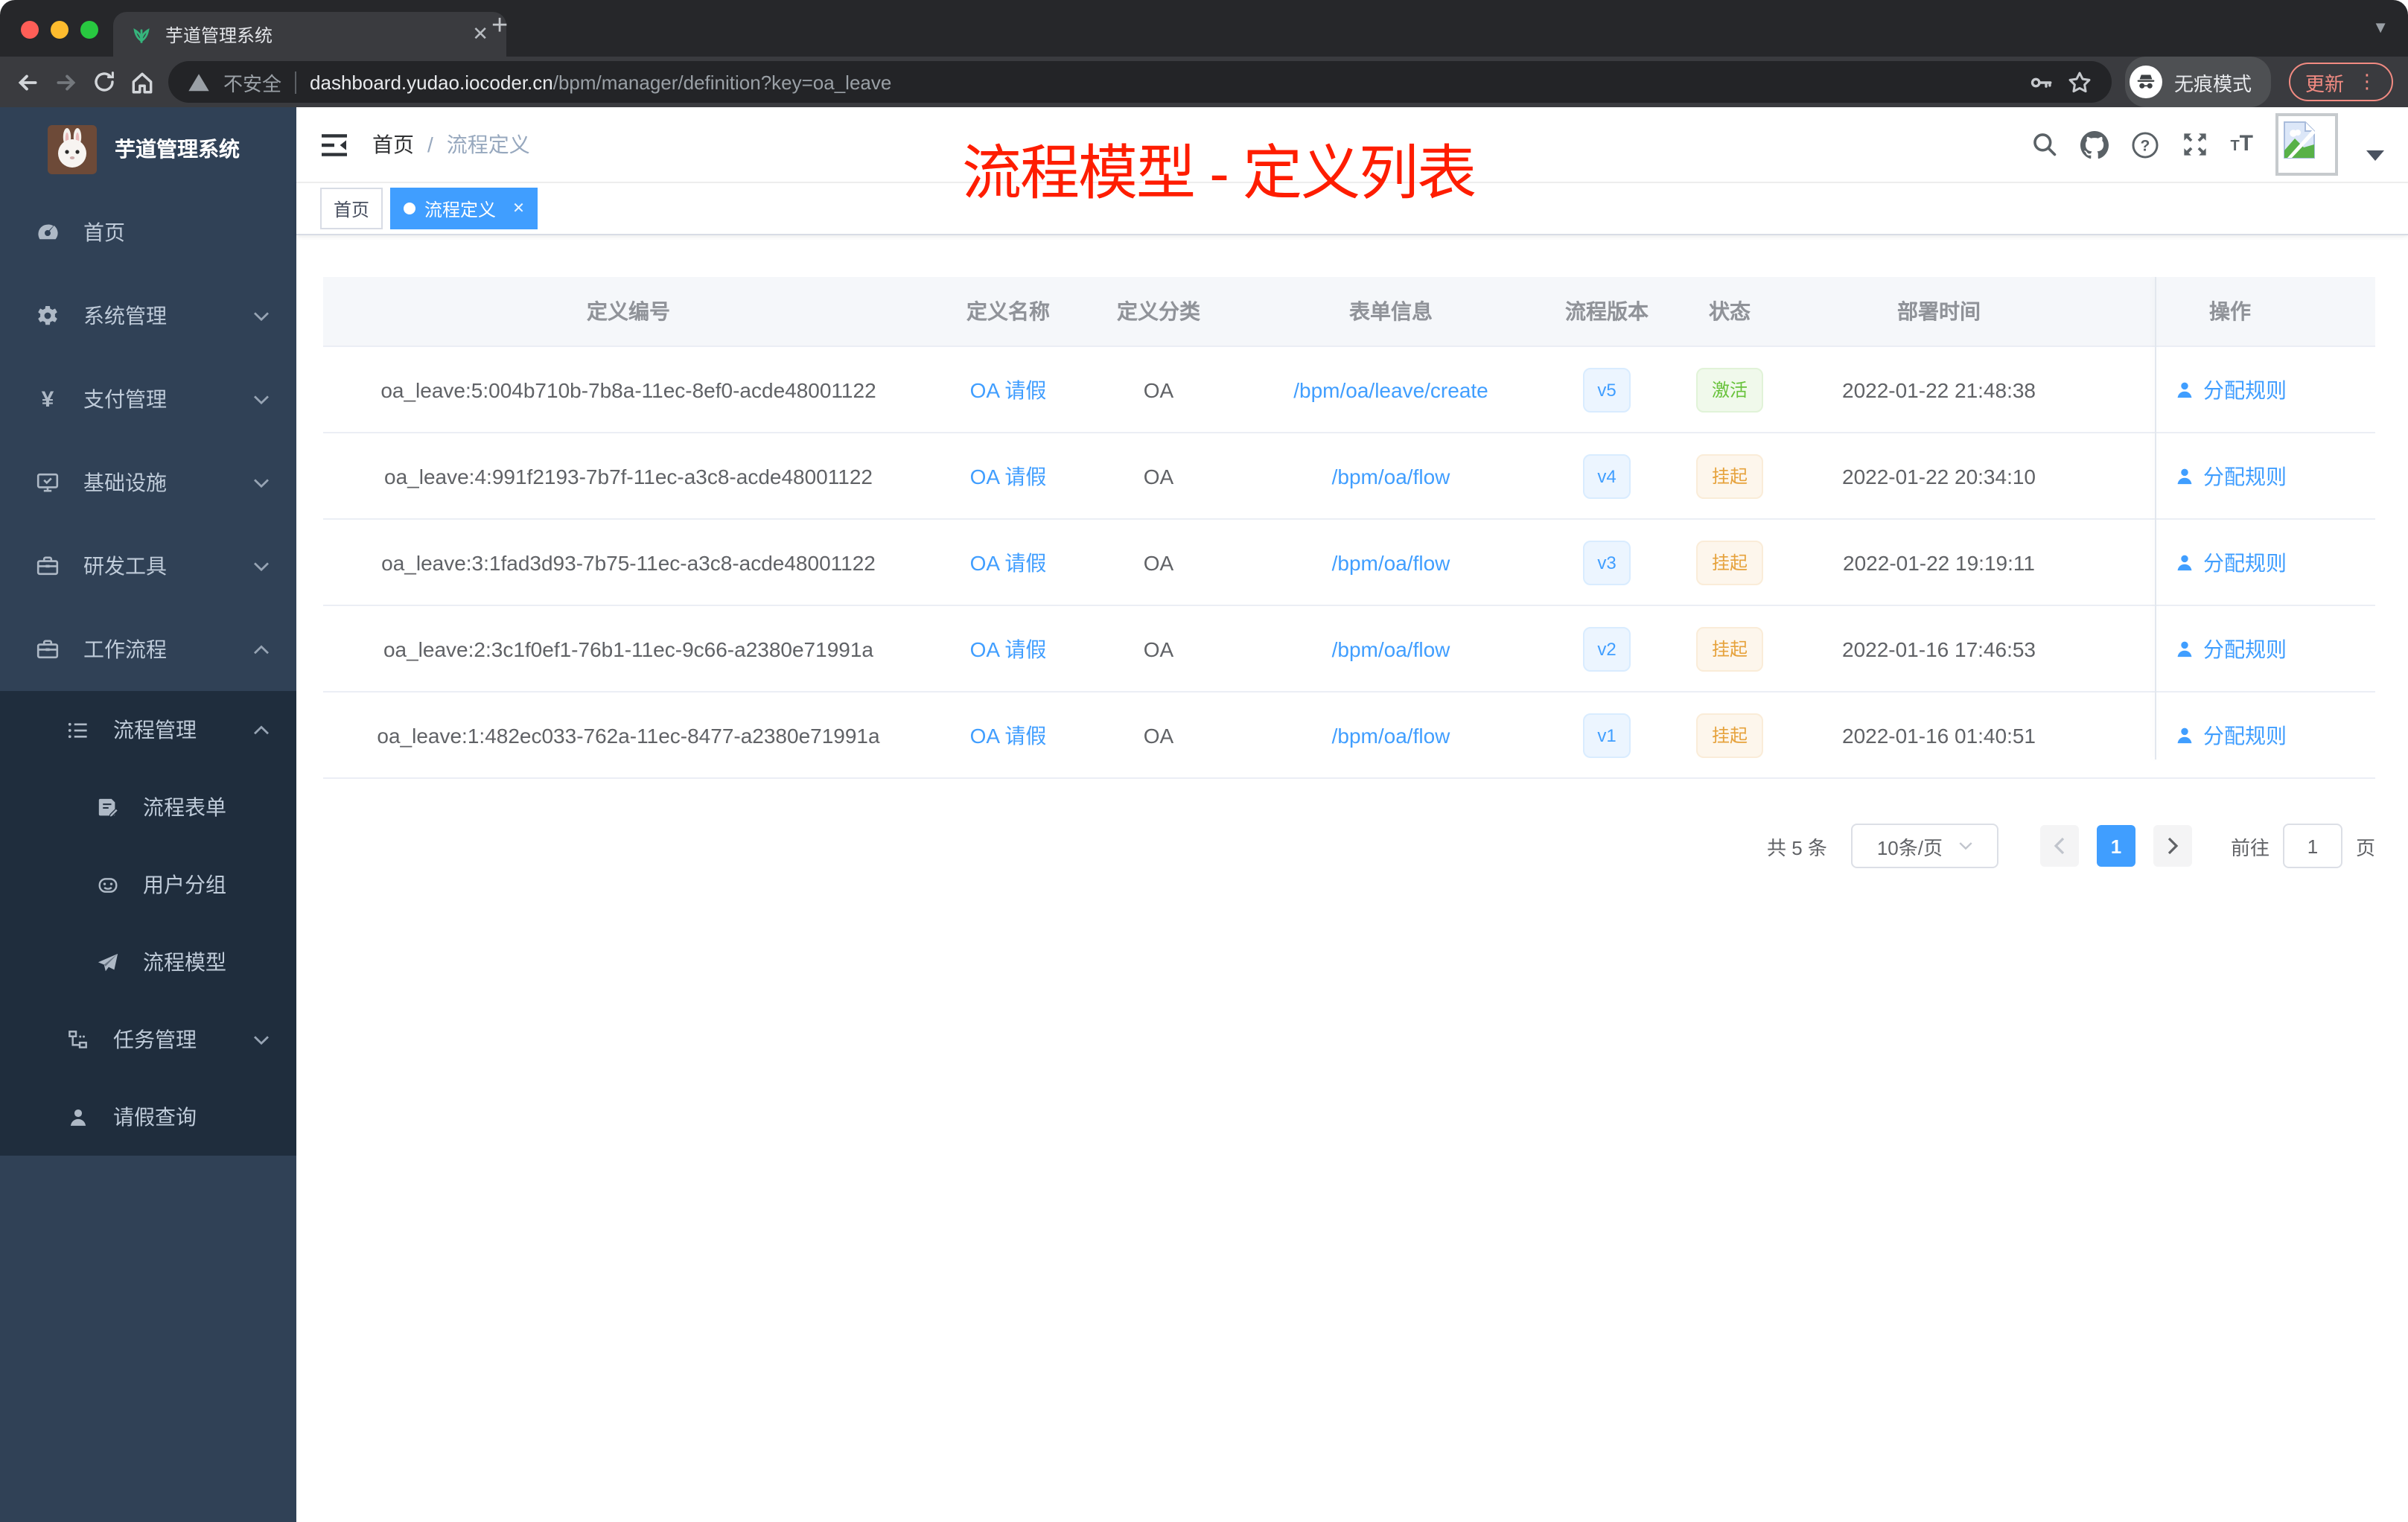 Image resolution: width=2408 pixels, height=1522 pixels. What do you see at coordinates (27, 82) in the screenshot?
I see `back-icon` at bounding box center [27, 82].